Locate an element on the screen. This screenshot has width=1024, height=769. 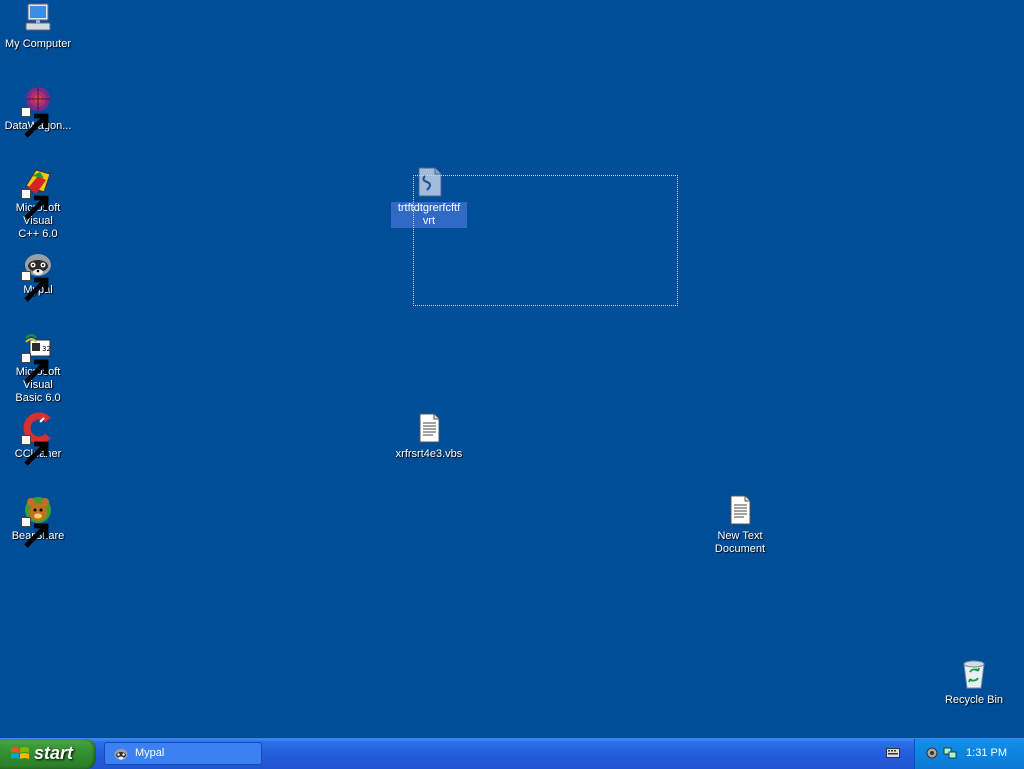
recycle-bin-icon is located at coordinates (974, 674).